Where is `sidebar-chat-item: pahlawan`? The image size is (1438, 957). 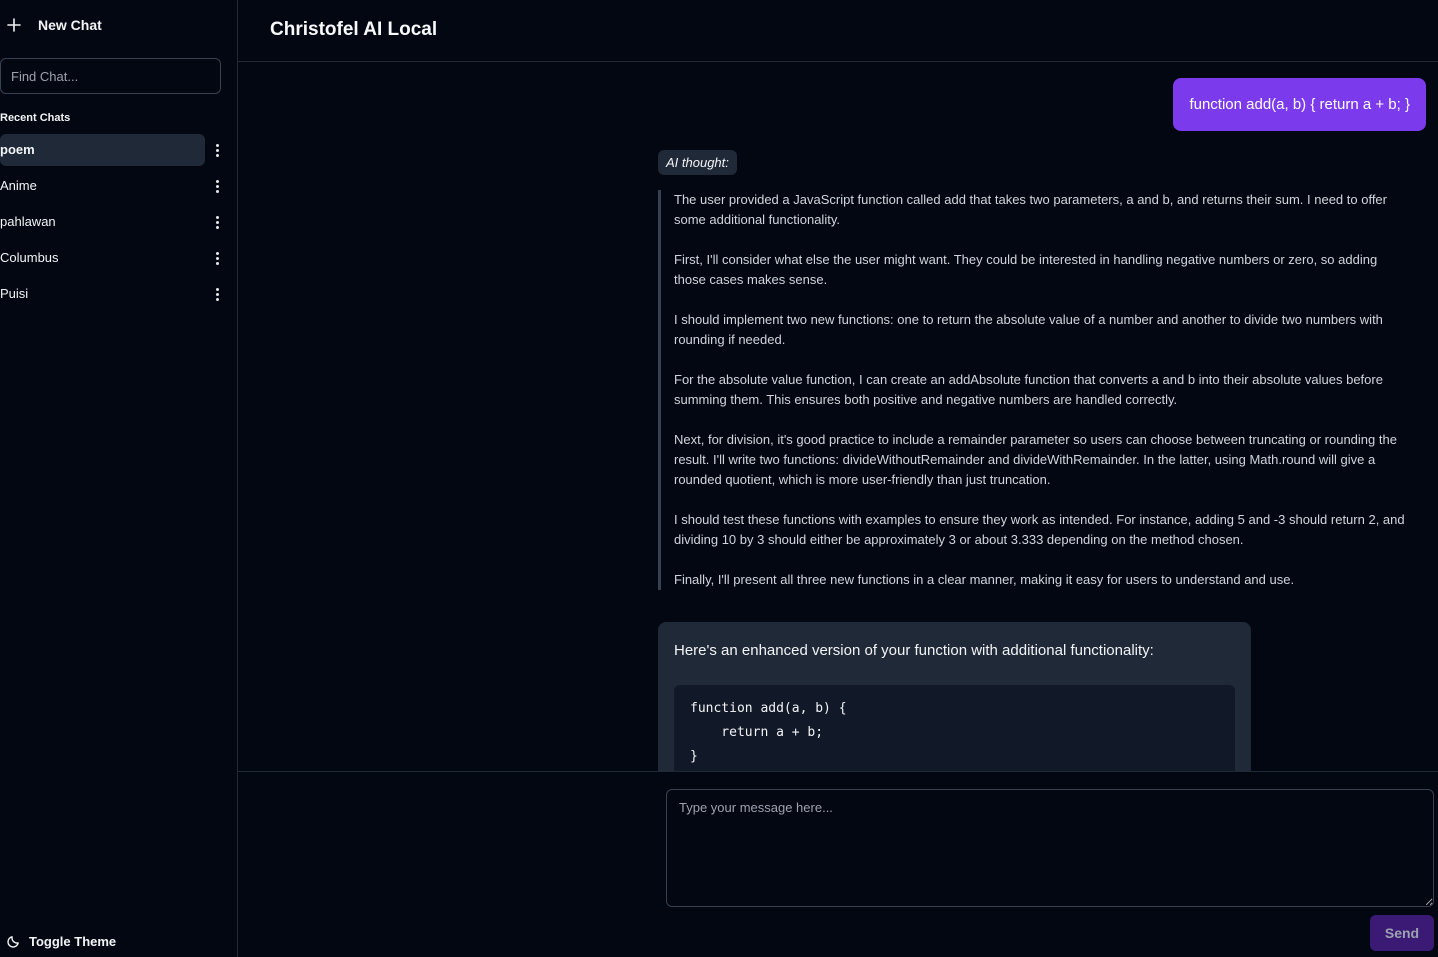 sidebar-chat-item: pahlawan is located at coordinates (116, 222).